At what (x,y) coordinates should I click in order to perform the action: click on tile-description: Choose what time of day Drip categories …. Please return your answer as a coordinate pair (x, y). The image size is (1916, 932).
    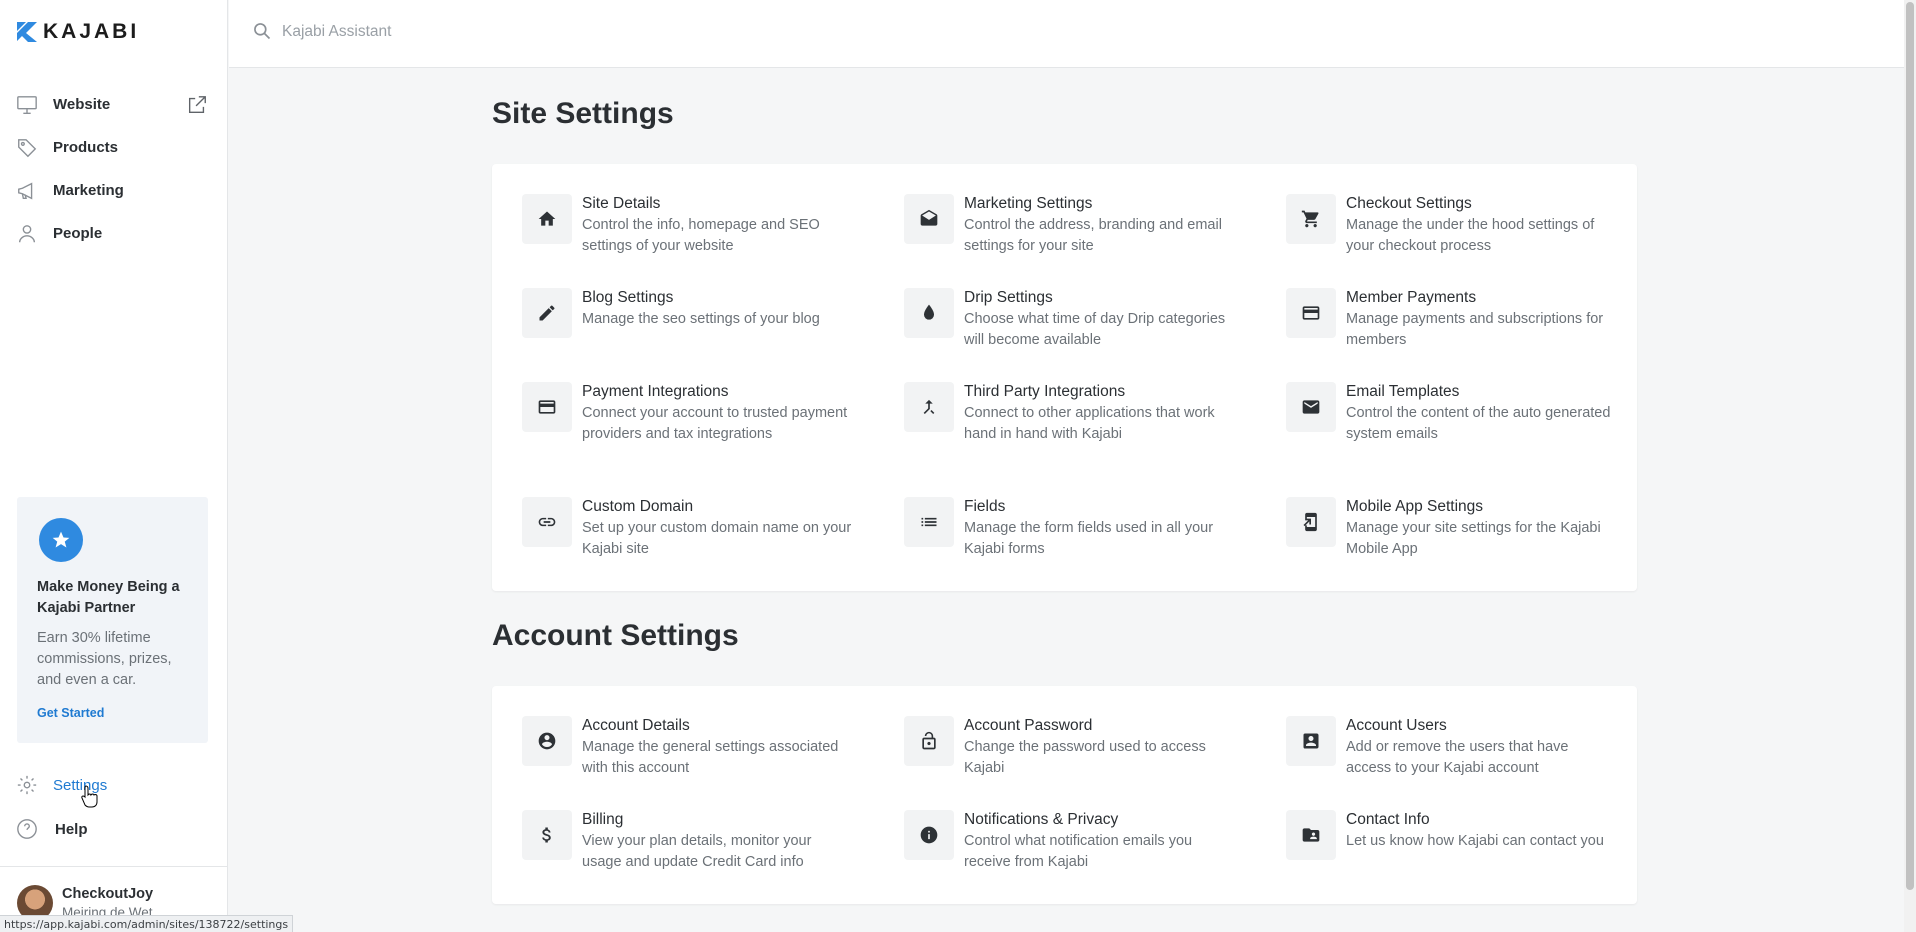
    Looking at the image, I should click on (1095, 329).